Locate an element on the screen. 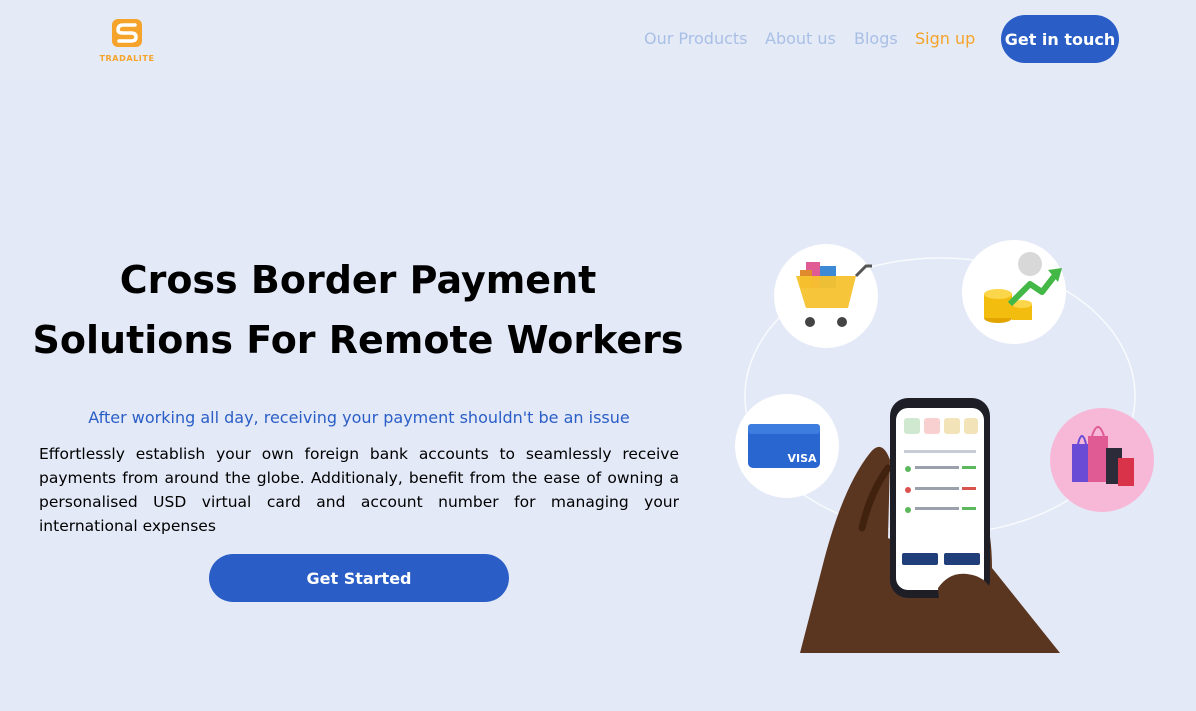  tradalite-logo-icon is located at coordinates (127, 33).